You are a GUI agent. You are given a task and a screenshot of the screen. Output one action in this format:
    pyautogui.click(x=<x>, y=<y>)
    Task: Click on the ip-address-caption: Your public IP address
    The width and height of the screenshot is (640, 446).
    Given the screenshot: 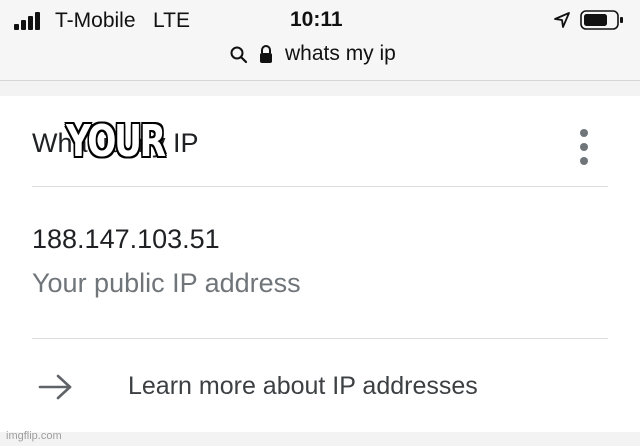 What is the action you would take?
    pyautogui.click(x=166, y=283)
    